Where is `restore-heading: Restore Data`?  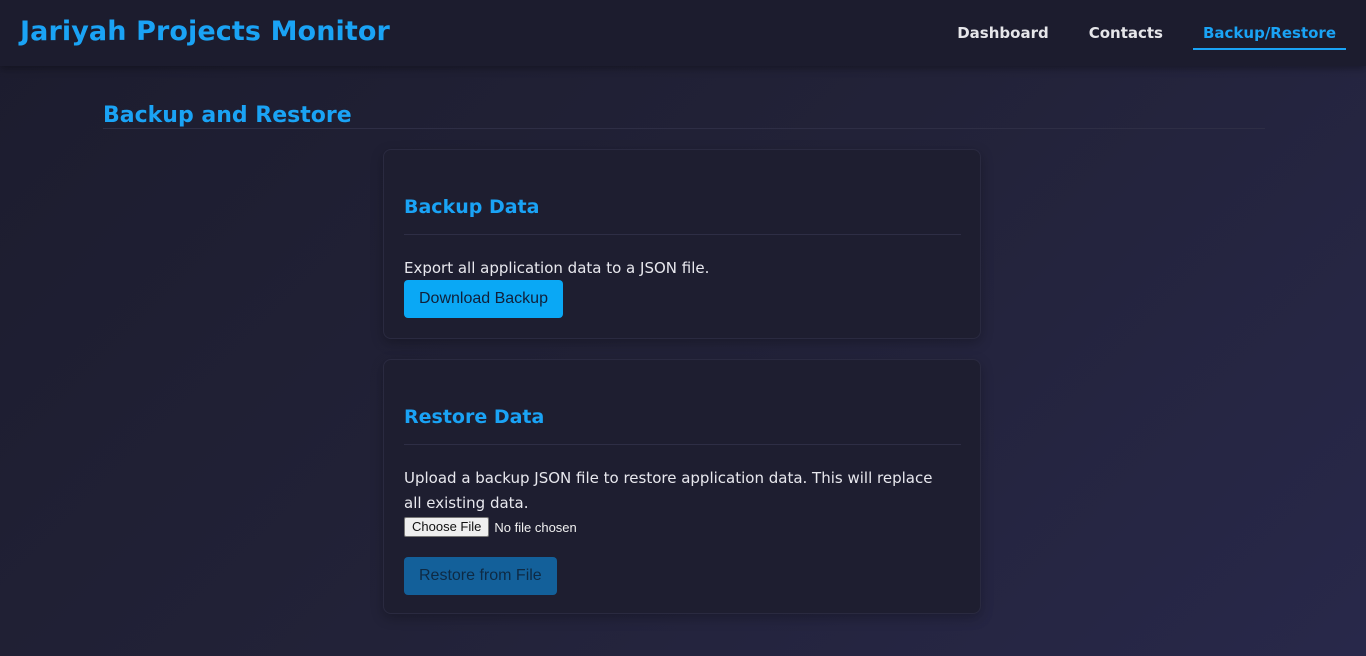 restore-heading: Restore Data is located at coordinates (474, 417).